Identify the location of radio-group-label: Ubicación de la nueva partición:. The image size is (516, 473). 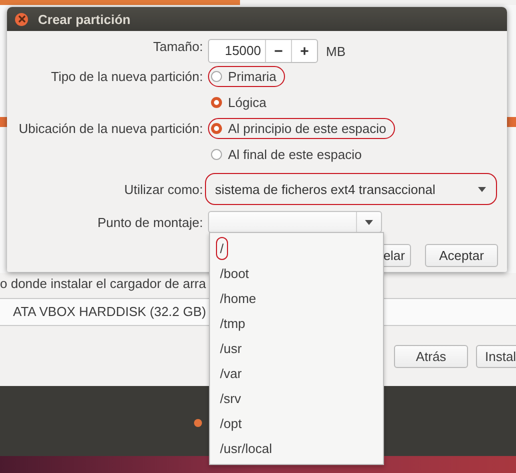
(110, 128).